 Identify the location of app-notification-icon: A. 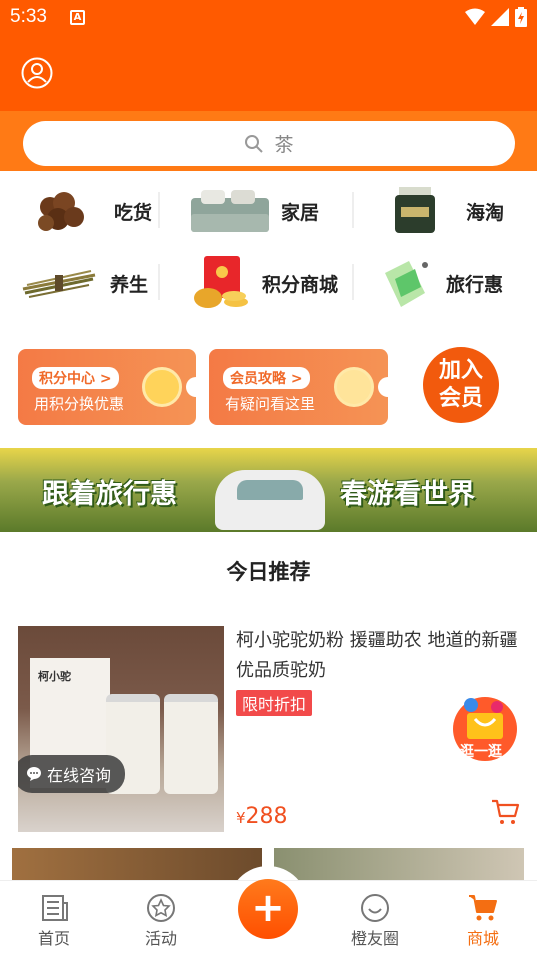
(77, 17).